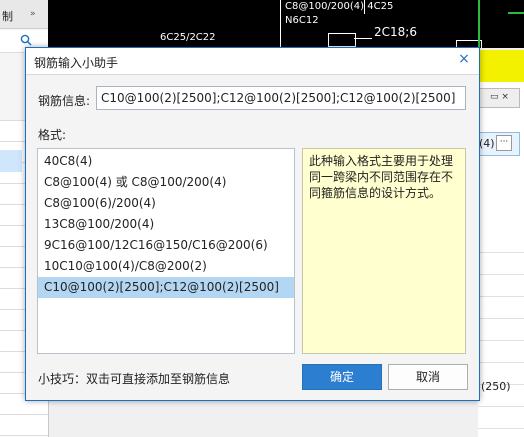 This screenshot has height=437, width=524. Describe the element at coordinates (487, 143) in the screenshot. I see `right-cell-value: (4)` at that location.